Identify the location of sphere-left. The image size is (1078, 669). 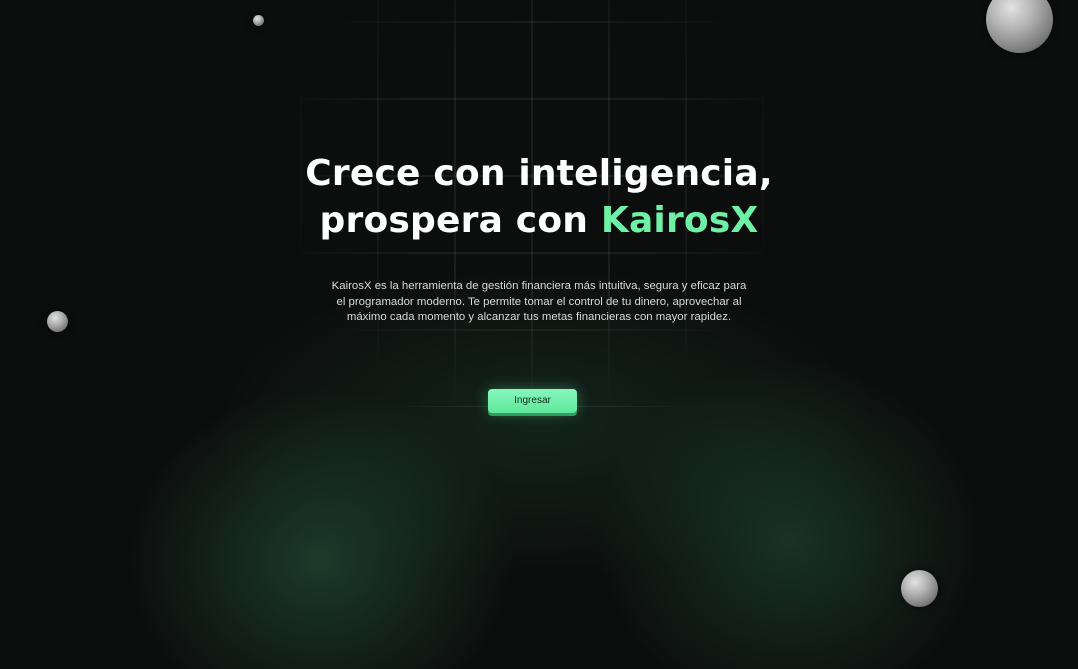
(57, 321).